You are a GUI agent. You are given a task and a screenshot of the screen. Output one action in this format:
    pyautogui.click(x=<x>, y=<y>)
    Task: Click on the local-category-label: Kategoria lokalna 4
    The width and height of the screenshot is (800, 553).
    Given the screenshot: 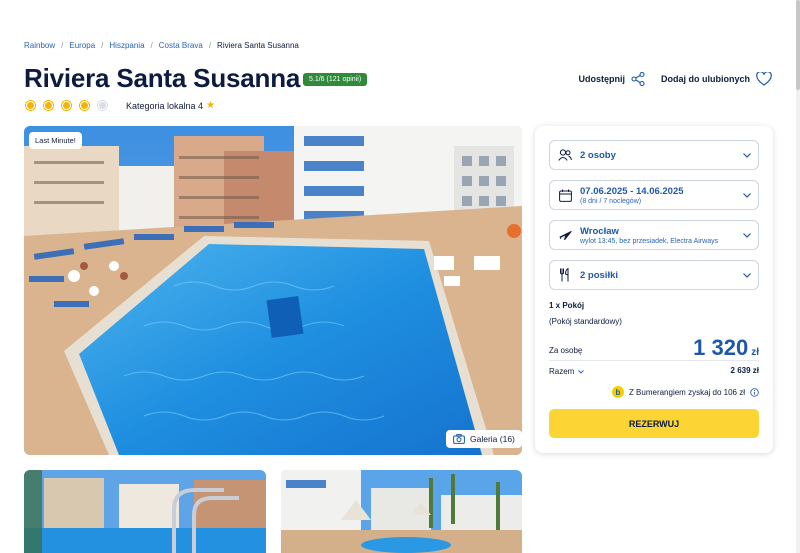 What is the action you would take?
    pyautogui.click(x=165, y=105)
    